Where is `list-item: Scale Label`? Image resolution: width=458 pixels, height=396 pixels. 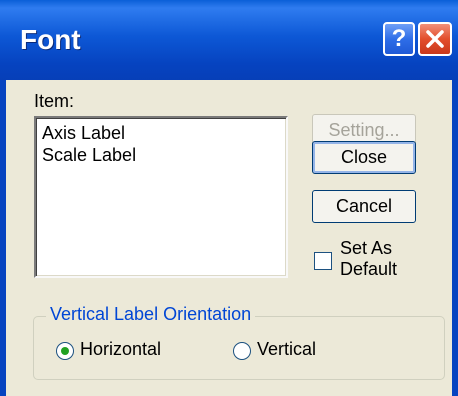 list-item: Scale Label is located at coordinates (89, 155).